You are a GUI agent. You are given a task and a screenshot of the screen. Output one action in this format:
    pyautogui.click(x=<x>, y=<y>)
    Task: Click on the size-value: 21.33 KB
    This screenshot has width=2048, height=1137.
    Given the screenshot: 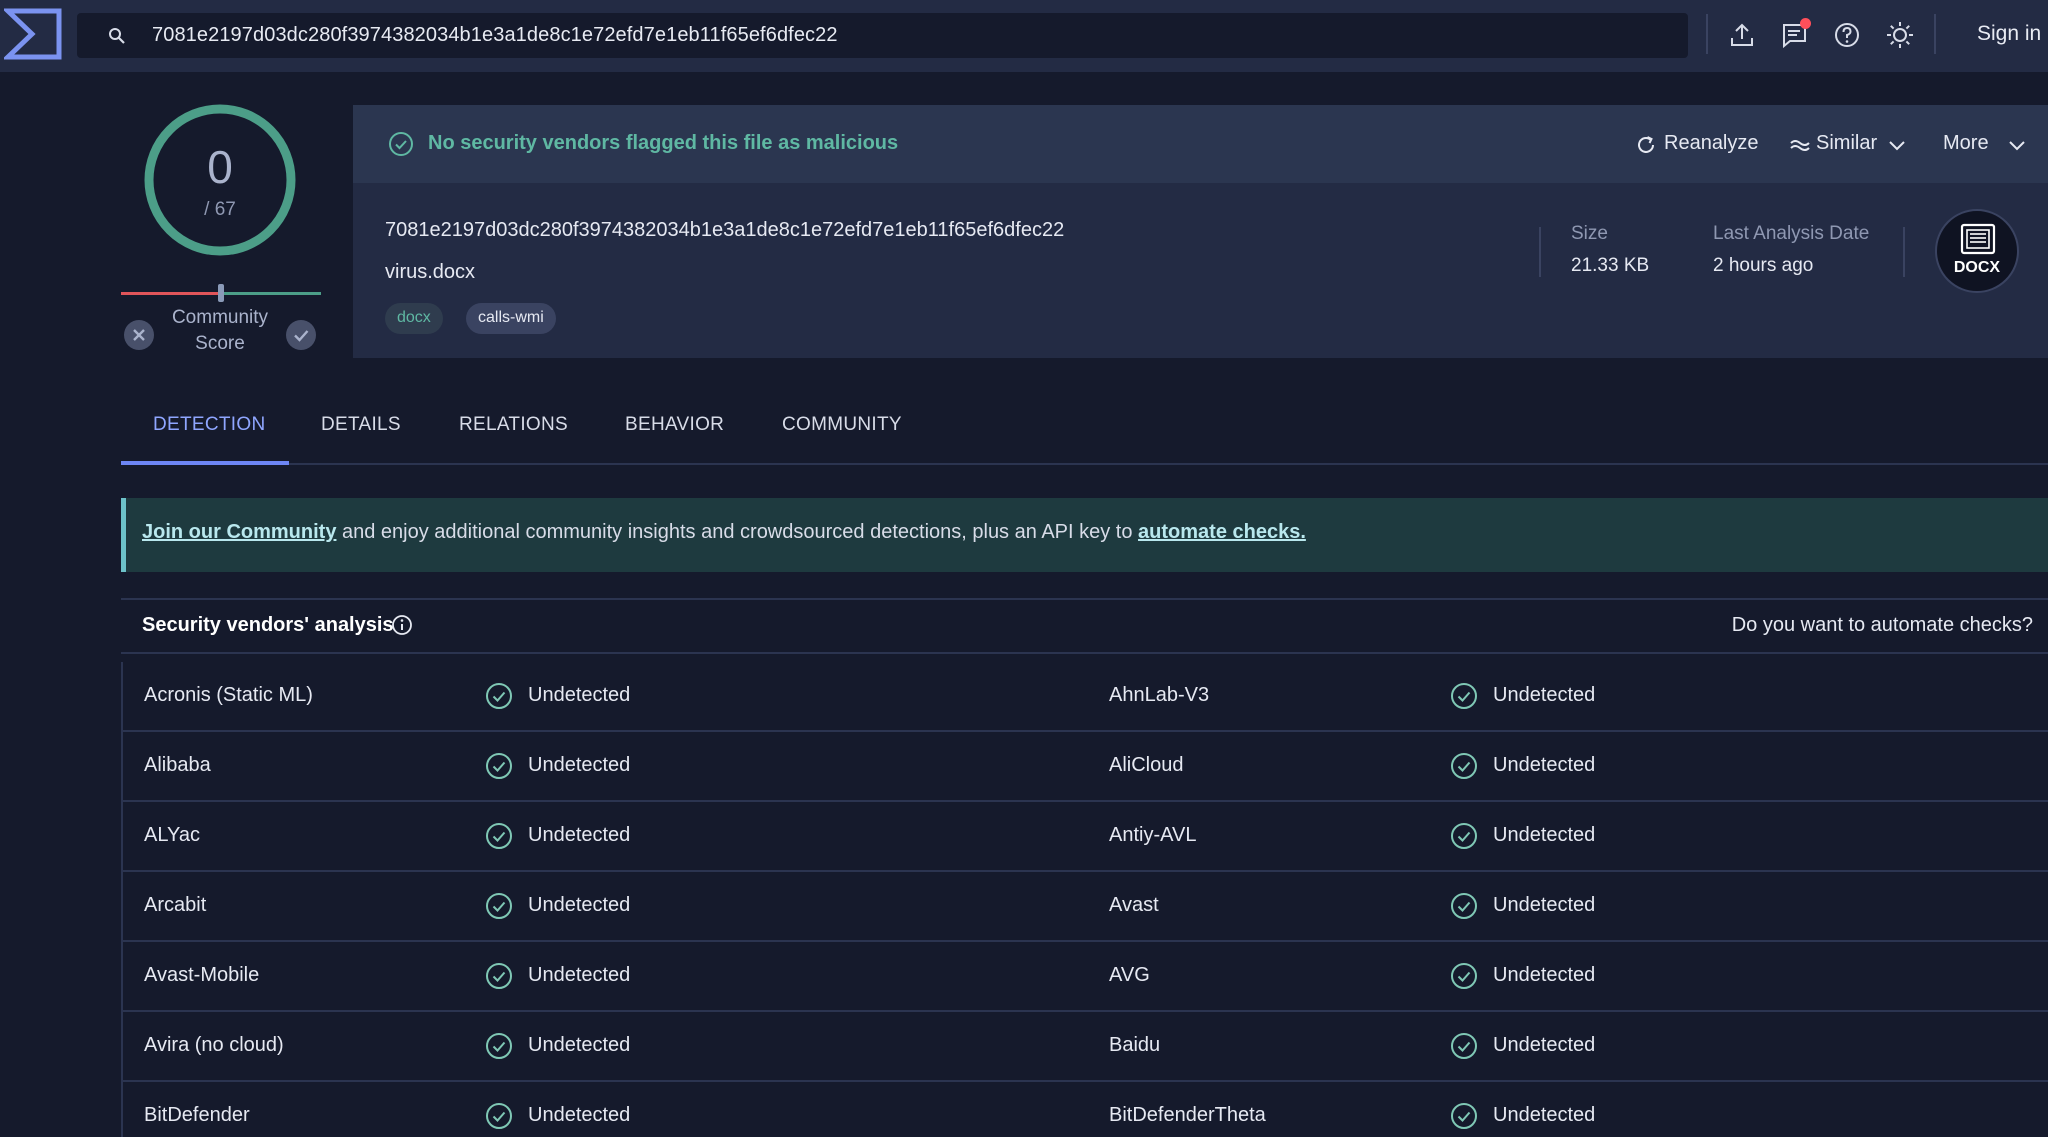 What is the action you would take?
    pyautogui.click(x=1610, y=265)
    